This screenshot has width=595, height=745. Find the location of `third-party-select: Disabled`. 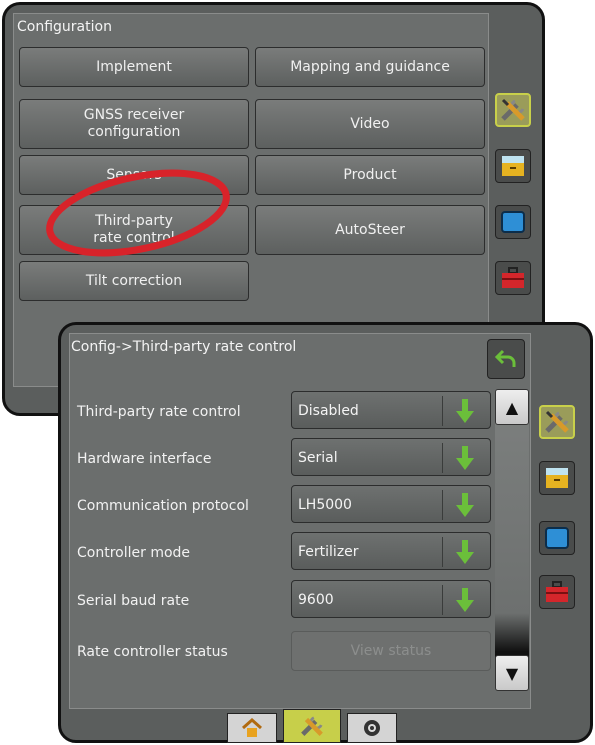

third-party-select: Disabled is located at coordinates (391, 410).